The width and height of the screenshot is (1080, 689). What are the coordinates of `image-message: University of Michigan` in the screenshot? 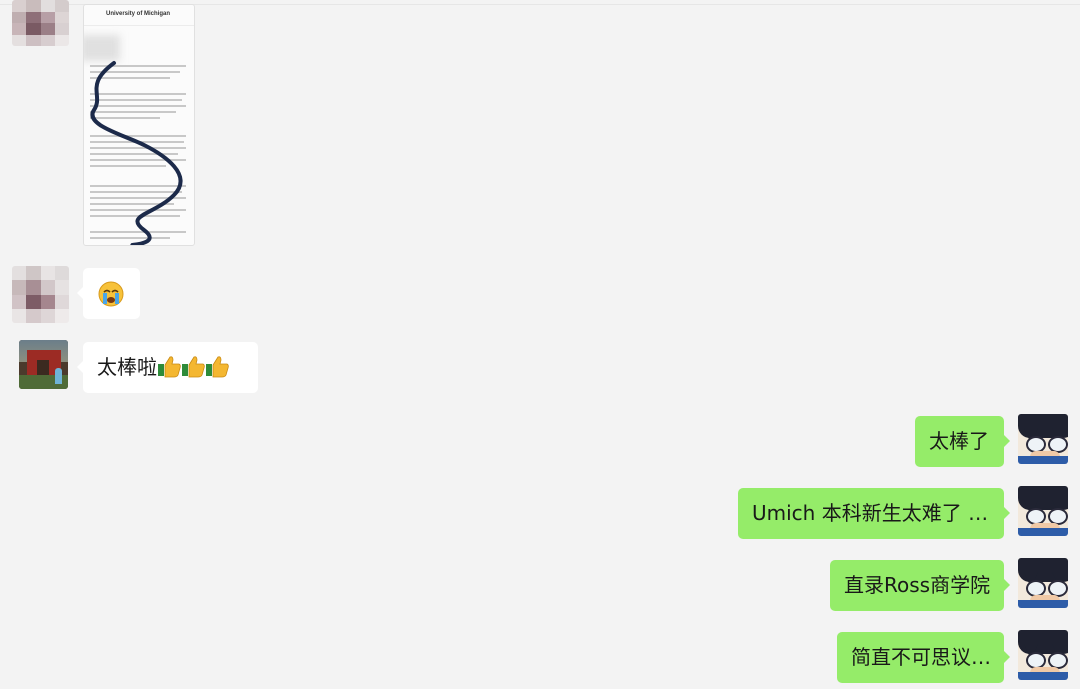 It's located at (139, 125).